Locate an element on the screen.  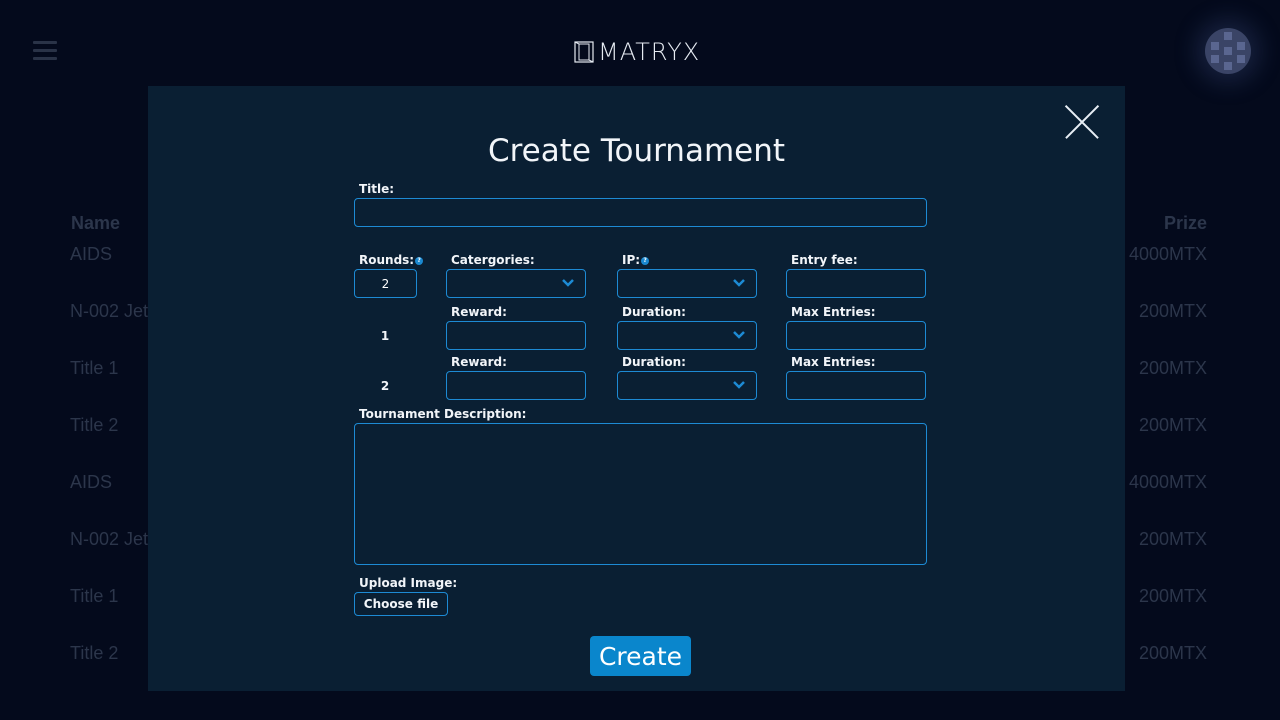
choose-file-button: Choose file is located at coordinates (401, 604).